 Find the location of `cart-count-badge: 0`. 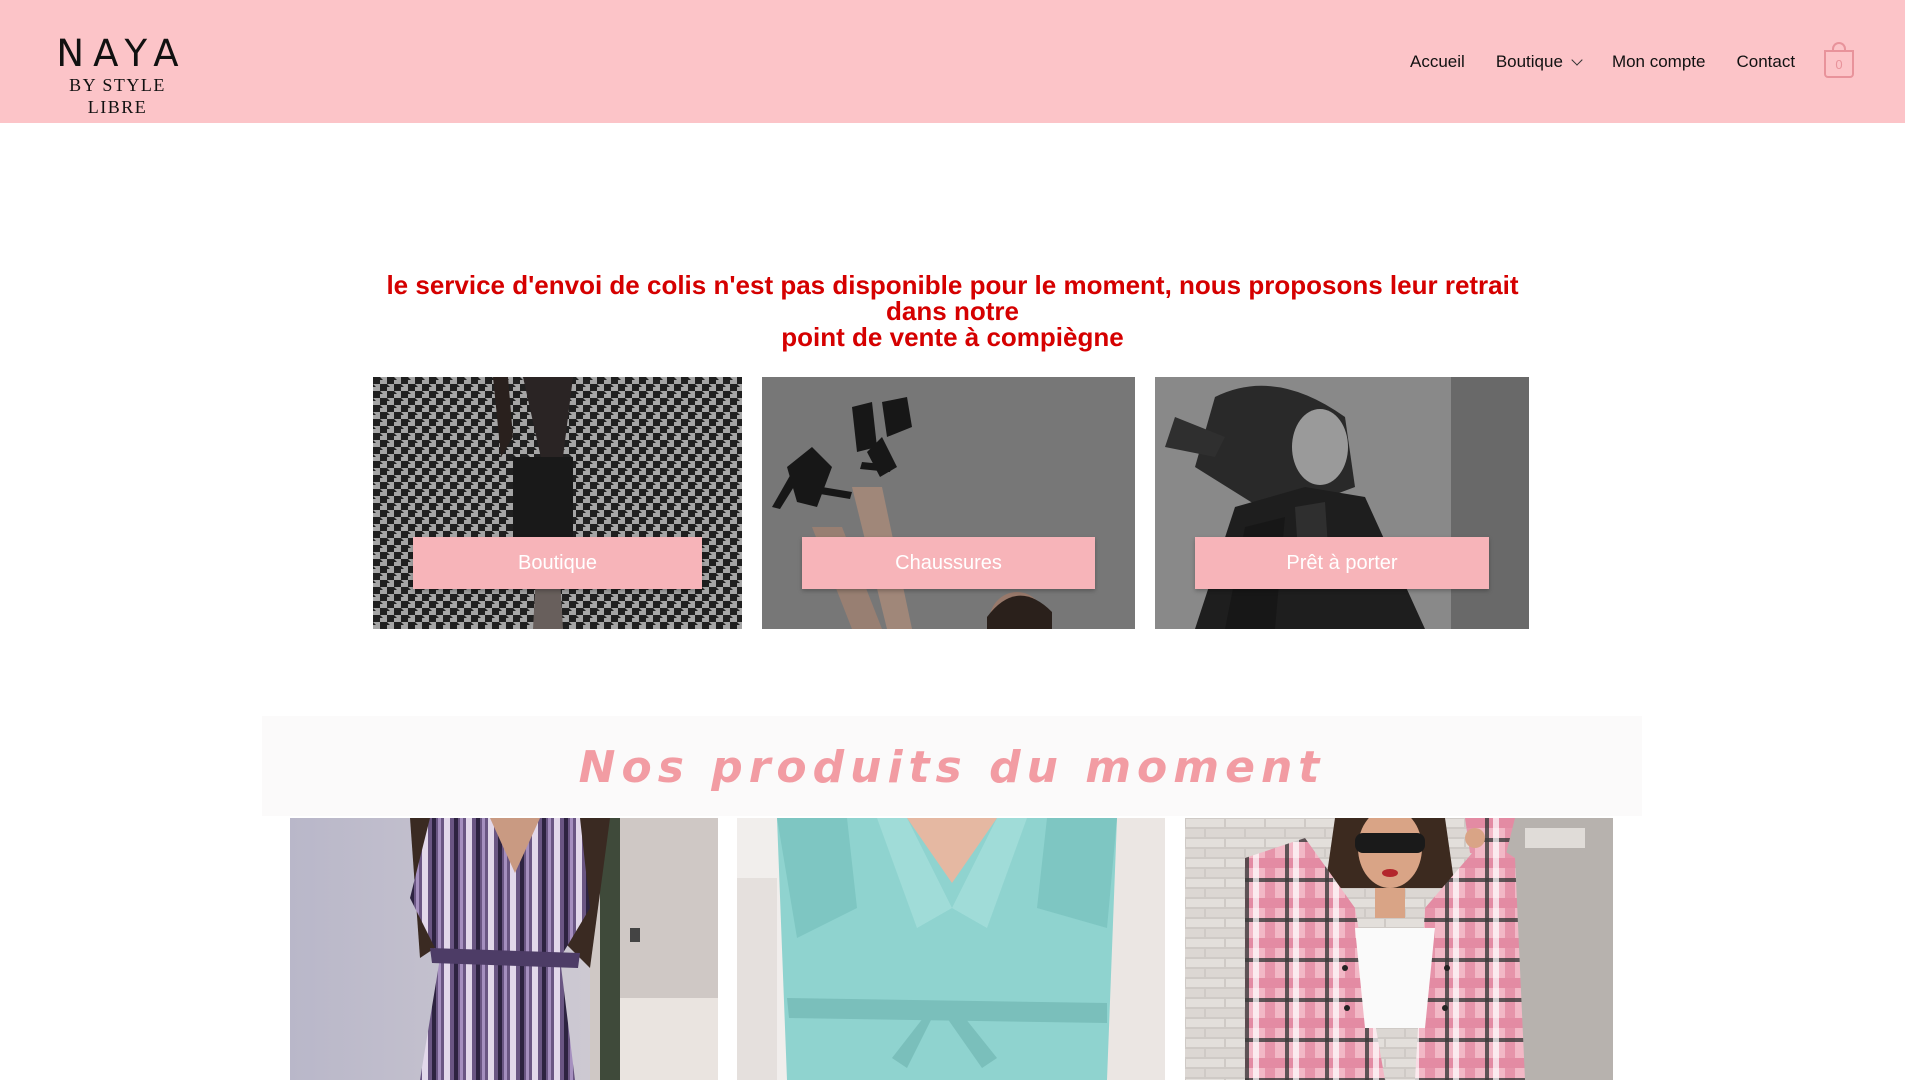

cart-count-badge: 0 is located at coordinates (1839, 64).